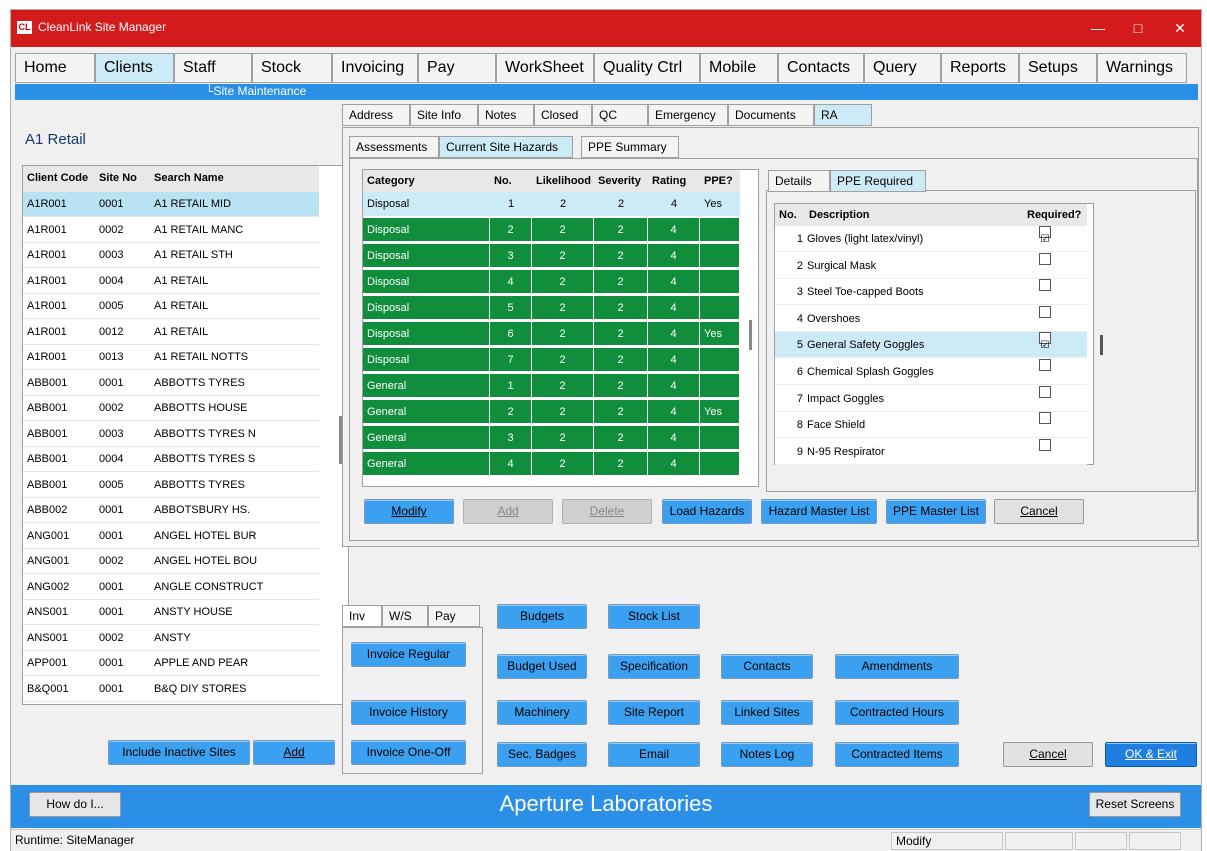 The width and height of the screenshot is (1207, 851). Describe the element at coordinates (171, 485) in the screenshot. I see `table-row: ABB001 0005 ABBOTTS TYRES` at that location.